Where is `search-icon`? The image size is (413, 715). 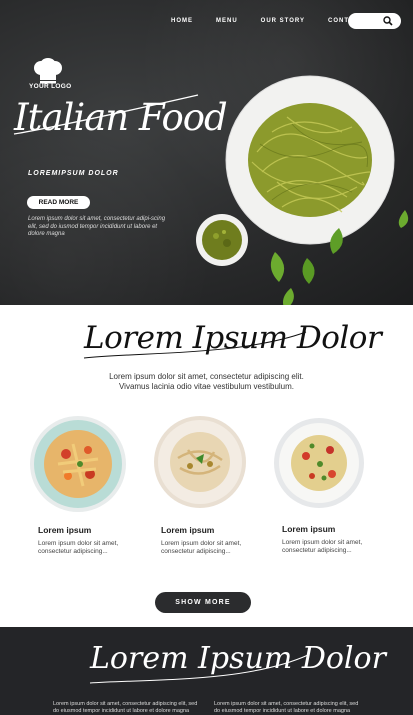
search-icon is located at coordinates (388, 21).